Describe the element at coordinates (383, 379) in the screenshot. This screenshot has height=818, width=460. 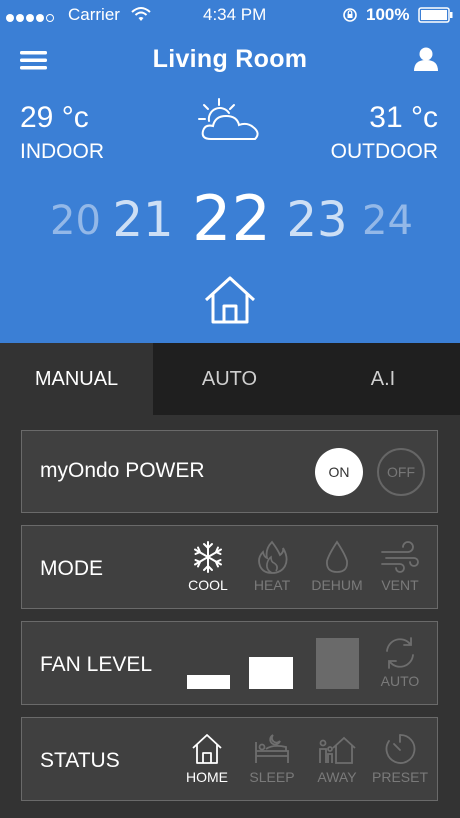
I see `tab-ai: A.I` at that location.